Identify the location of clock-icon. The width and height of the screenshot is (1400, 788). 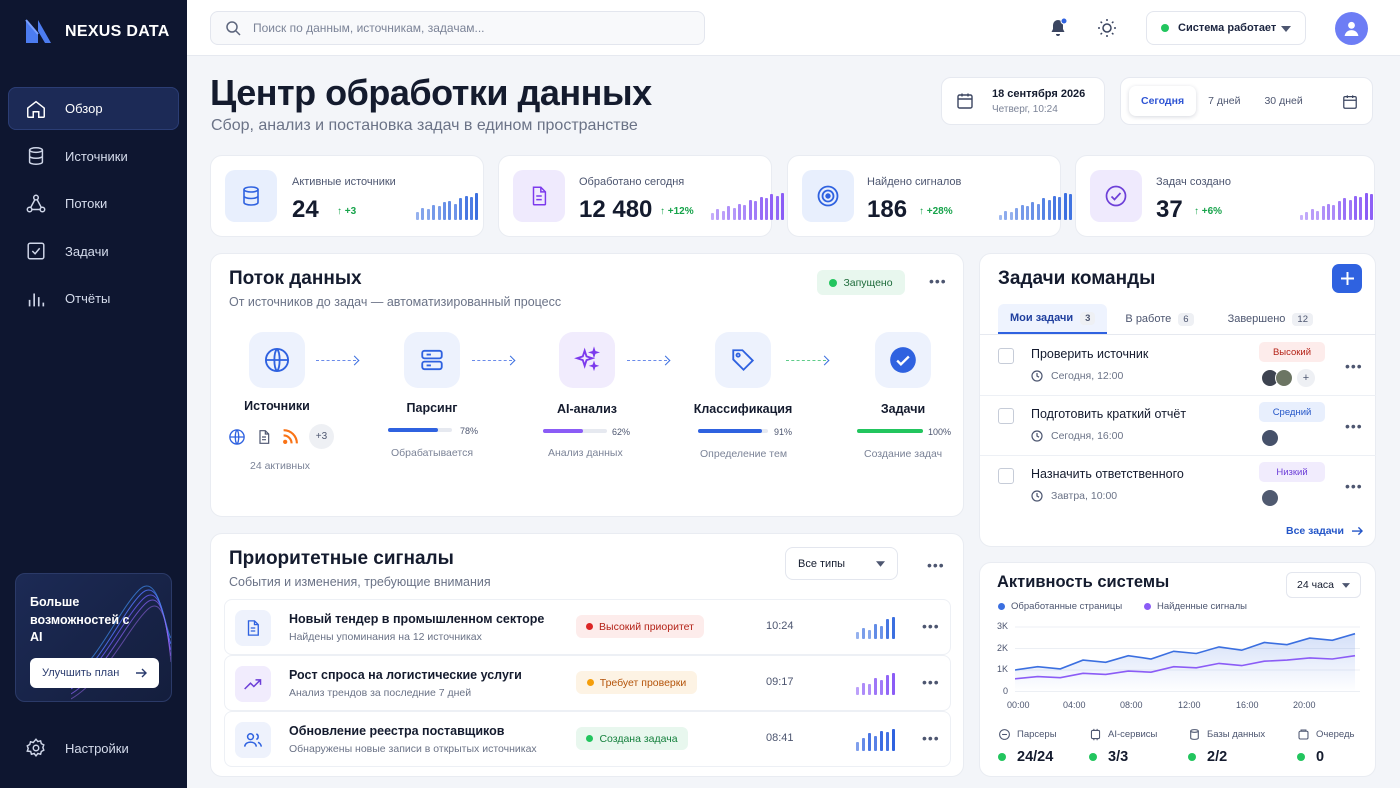
(1037, 496).